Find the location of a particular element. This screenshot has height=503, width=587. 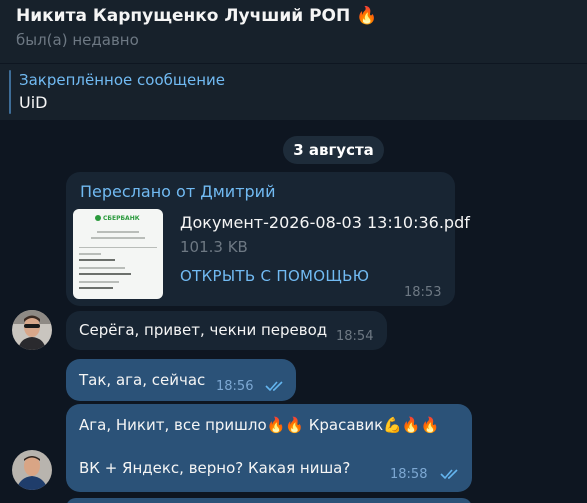

chat-title: Никита Карпущенко Лучший РОП 🔥 is located at coordinates (196, 16).